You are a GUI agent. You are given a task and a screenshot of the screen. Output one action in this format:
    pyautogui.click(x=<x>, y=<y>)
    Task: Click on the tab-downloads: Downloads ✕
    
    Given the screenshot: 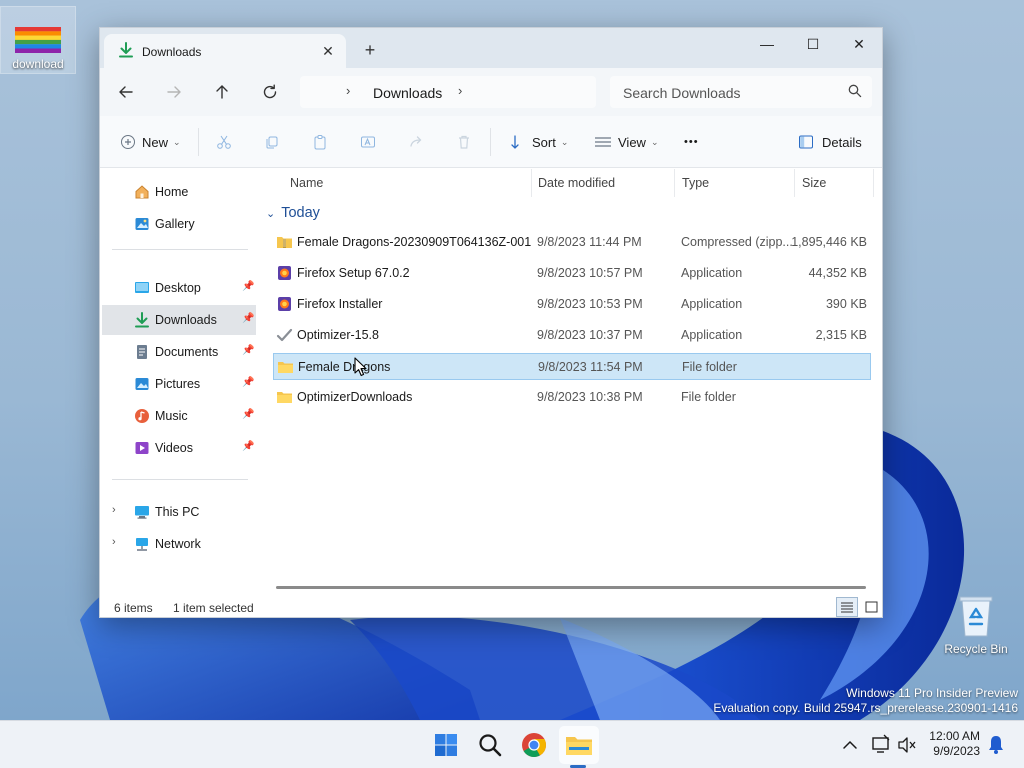 What is the action you would take?
    pyautogui.click(x=225, y=51)
    